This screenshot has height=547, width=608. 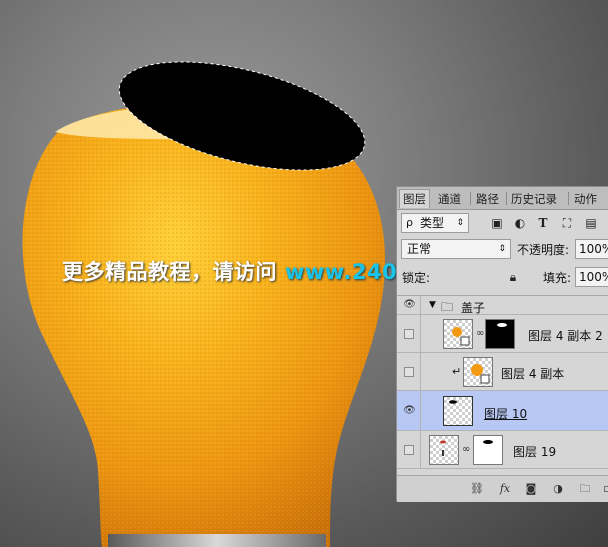 What do you see at coordinates (432, 305) in the screenshot?
I see `chevron-down-icon: ▼` at bounding box center [432, 305].